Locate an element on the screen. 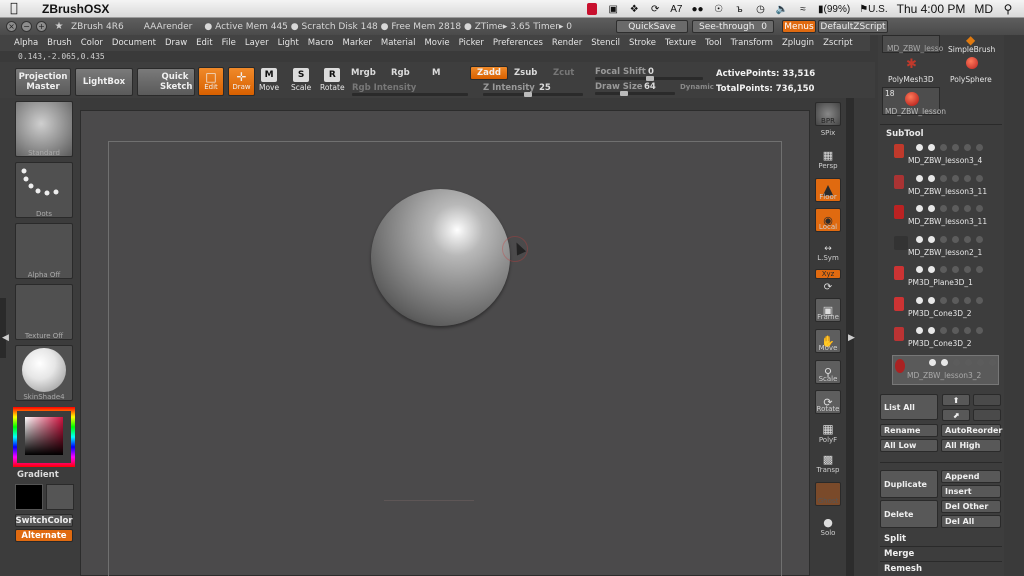  menu-zscript: Zscript is located at coordinates (838, 43).